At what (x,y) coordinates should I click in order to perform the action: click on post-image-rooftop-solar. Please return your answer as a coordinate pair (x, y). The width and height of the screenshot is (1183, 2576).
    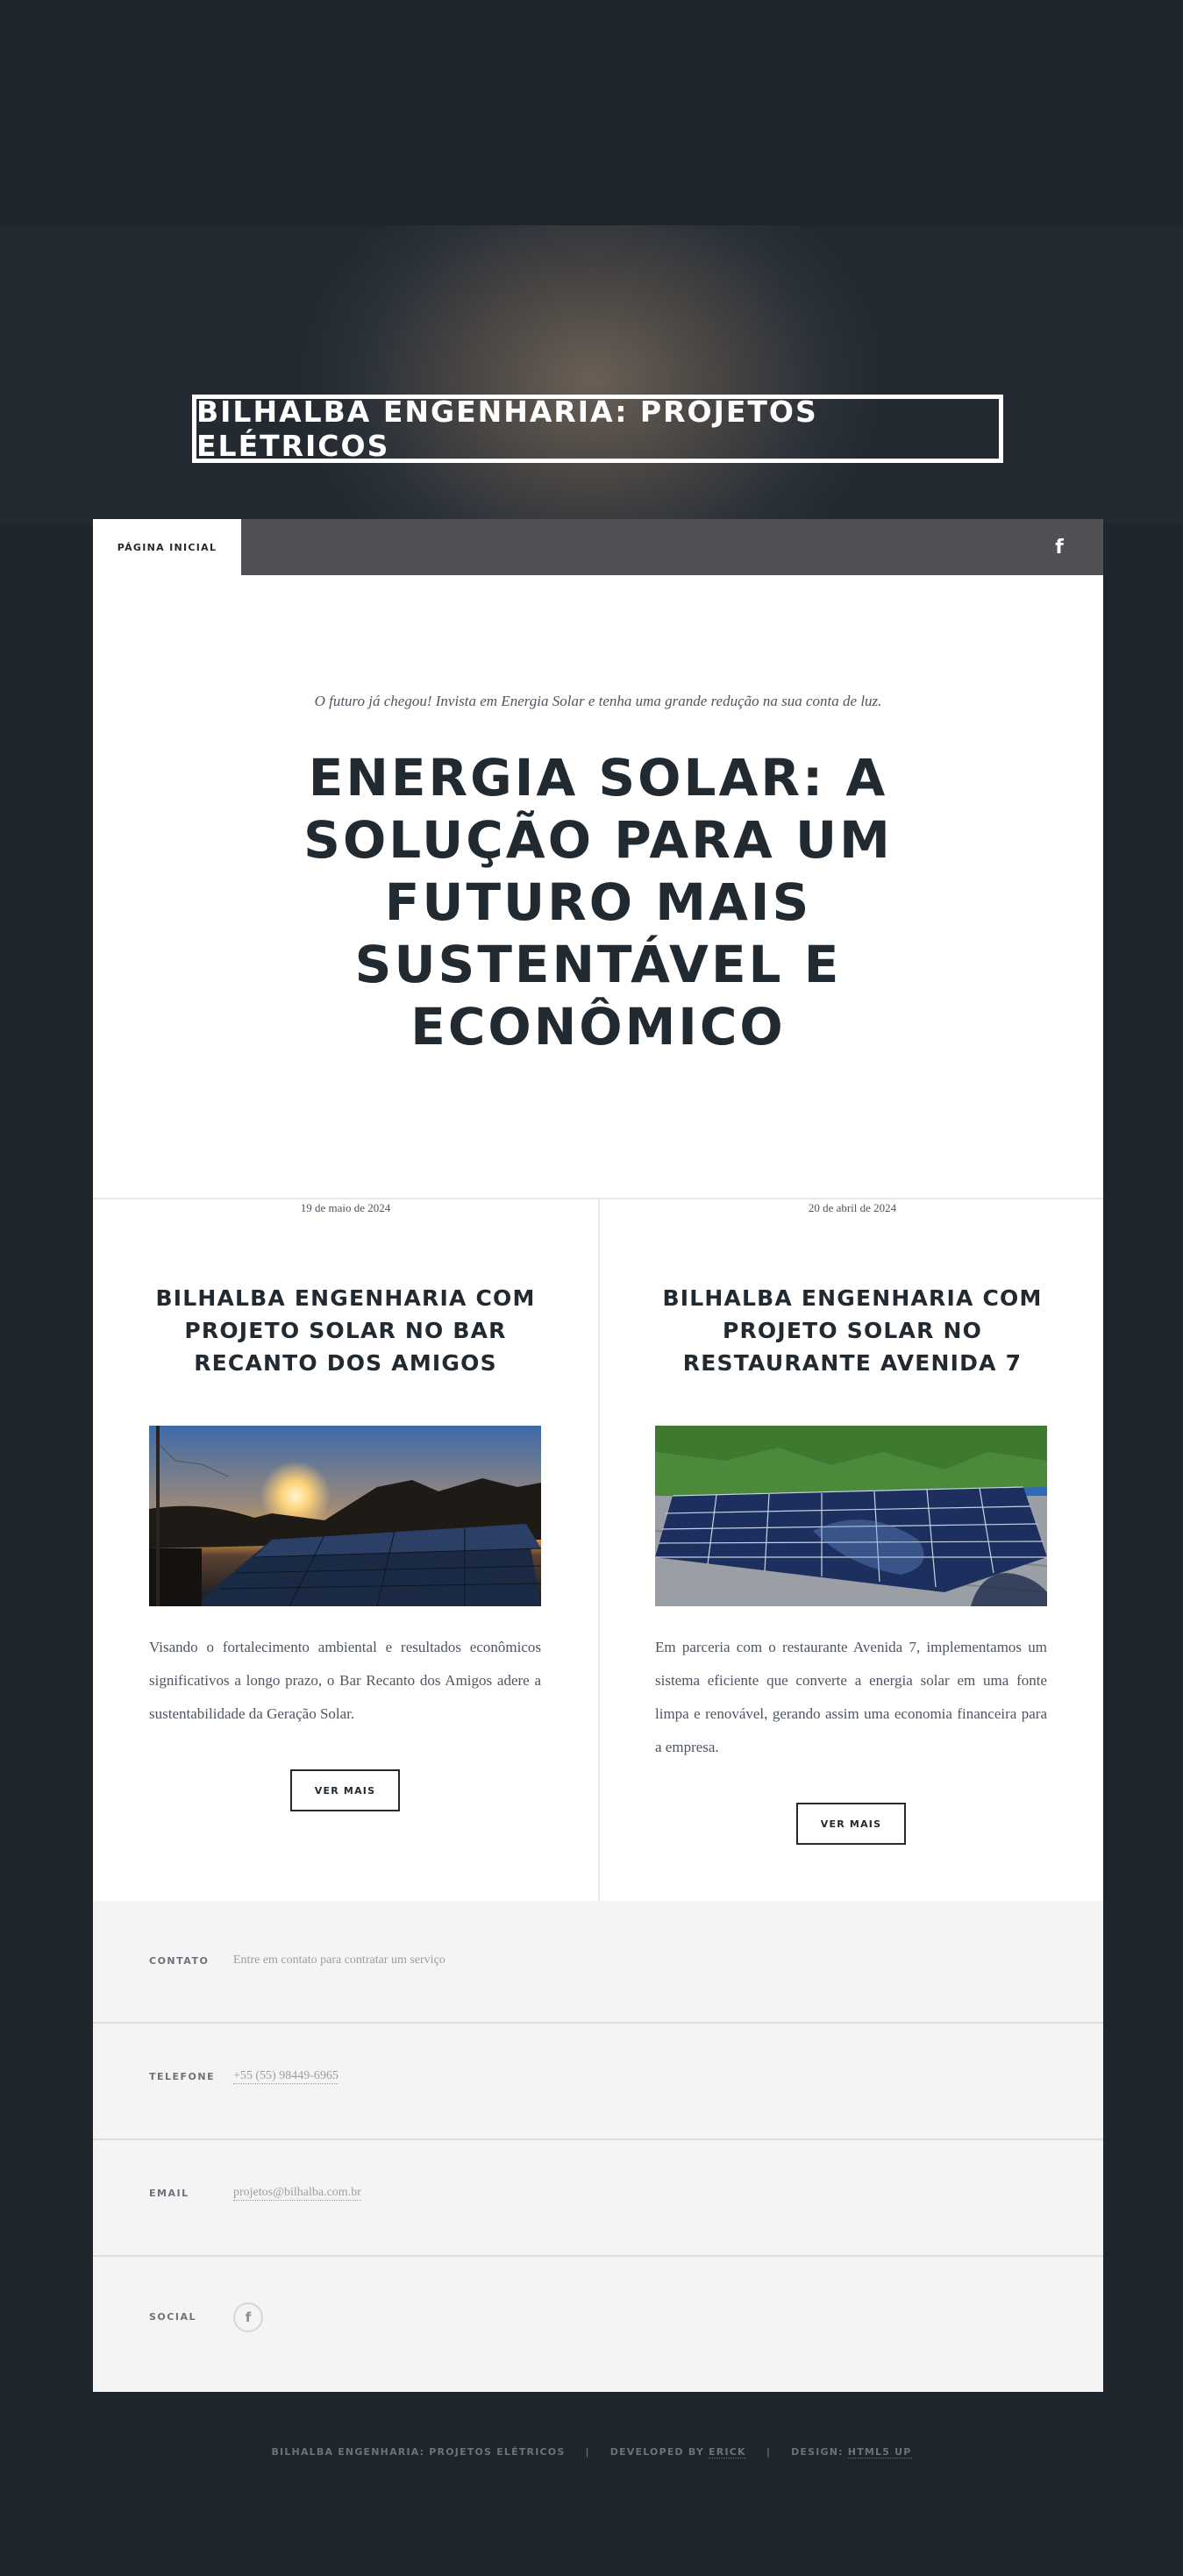
    Looking at the image, I should click on (851, 1516).